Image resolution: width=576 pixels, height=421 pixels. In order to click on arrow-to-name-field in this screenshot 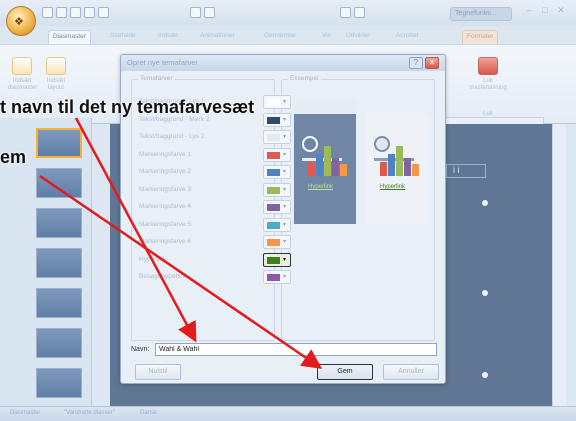, I will do `click(135, 230)`.